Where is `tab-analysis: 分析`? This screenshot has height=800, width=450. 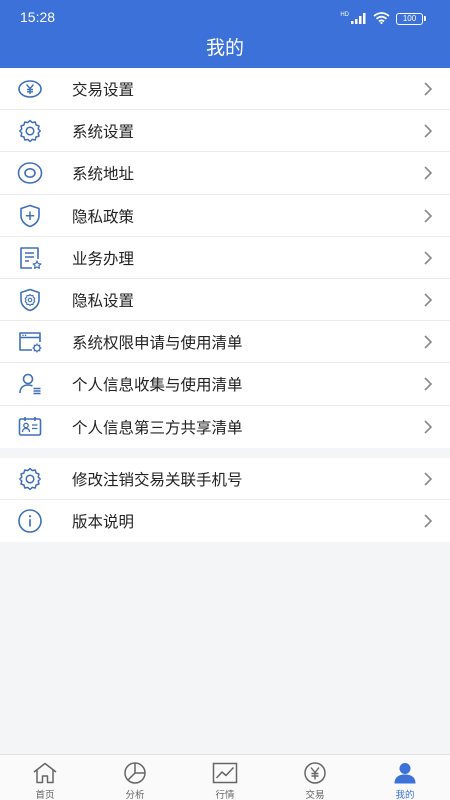 tab-analysis: 分析 is located at coordinates (135, 777).